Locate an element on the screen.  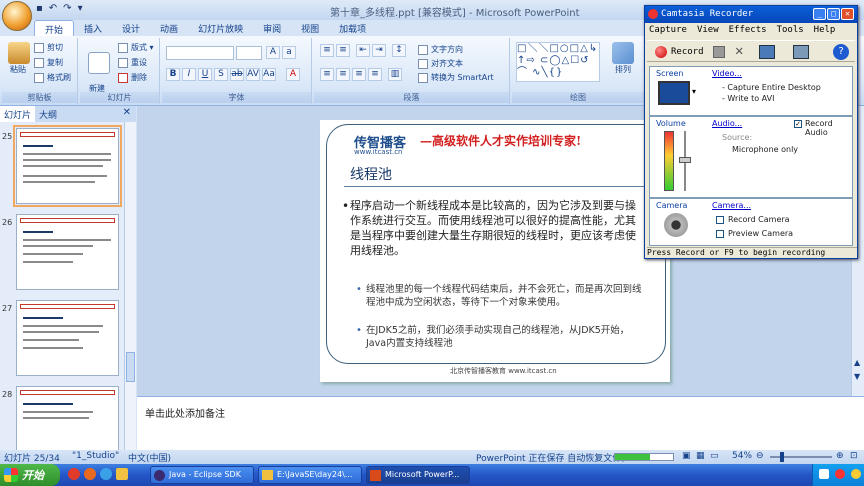
shrink-font-button: a is located at coordinates (289, 52).